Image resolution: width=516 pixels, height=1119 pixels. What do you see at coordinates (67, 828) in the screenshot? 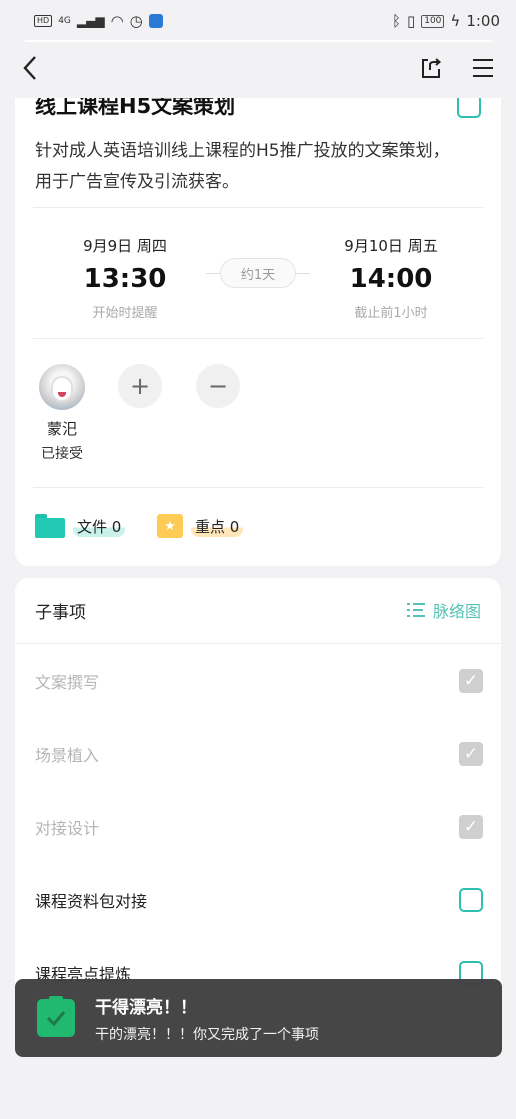
I see `subtask-label: 对接设计` at bounding box center [67, 828].